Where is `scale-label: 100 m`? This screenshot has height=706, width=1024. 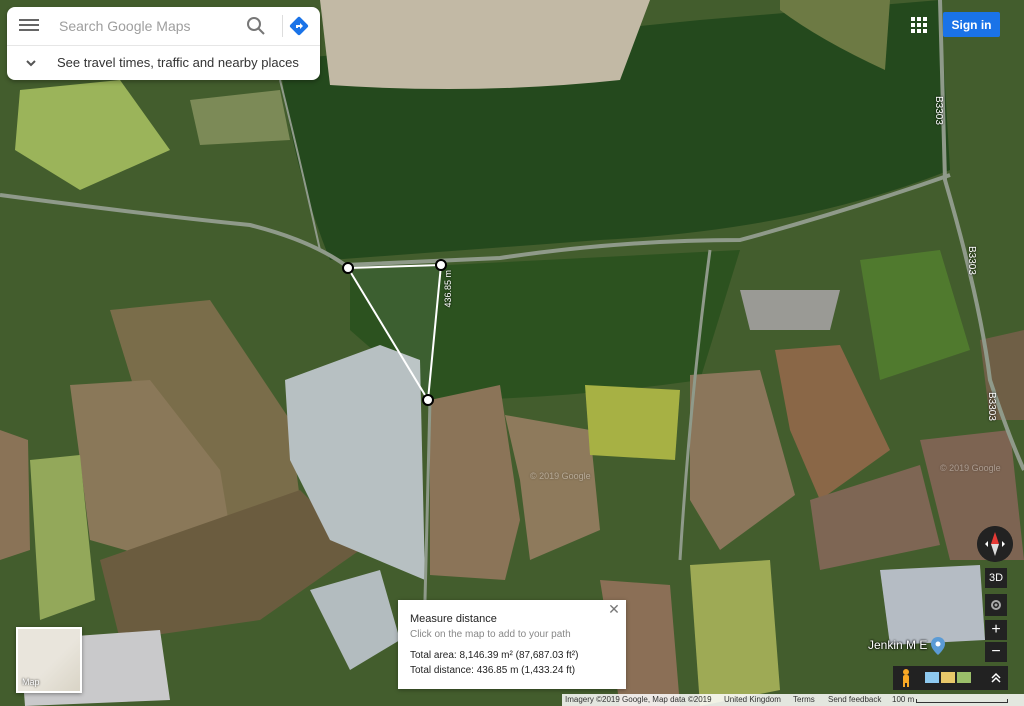
scale-label: 100 m is located at coordinates (903, 699).